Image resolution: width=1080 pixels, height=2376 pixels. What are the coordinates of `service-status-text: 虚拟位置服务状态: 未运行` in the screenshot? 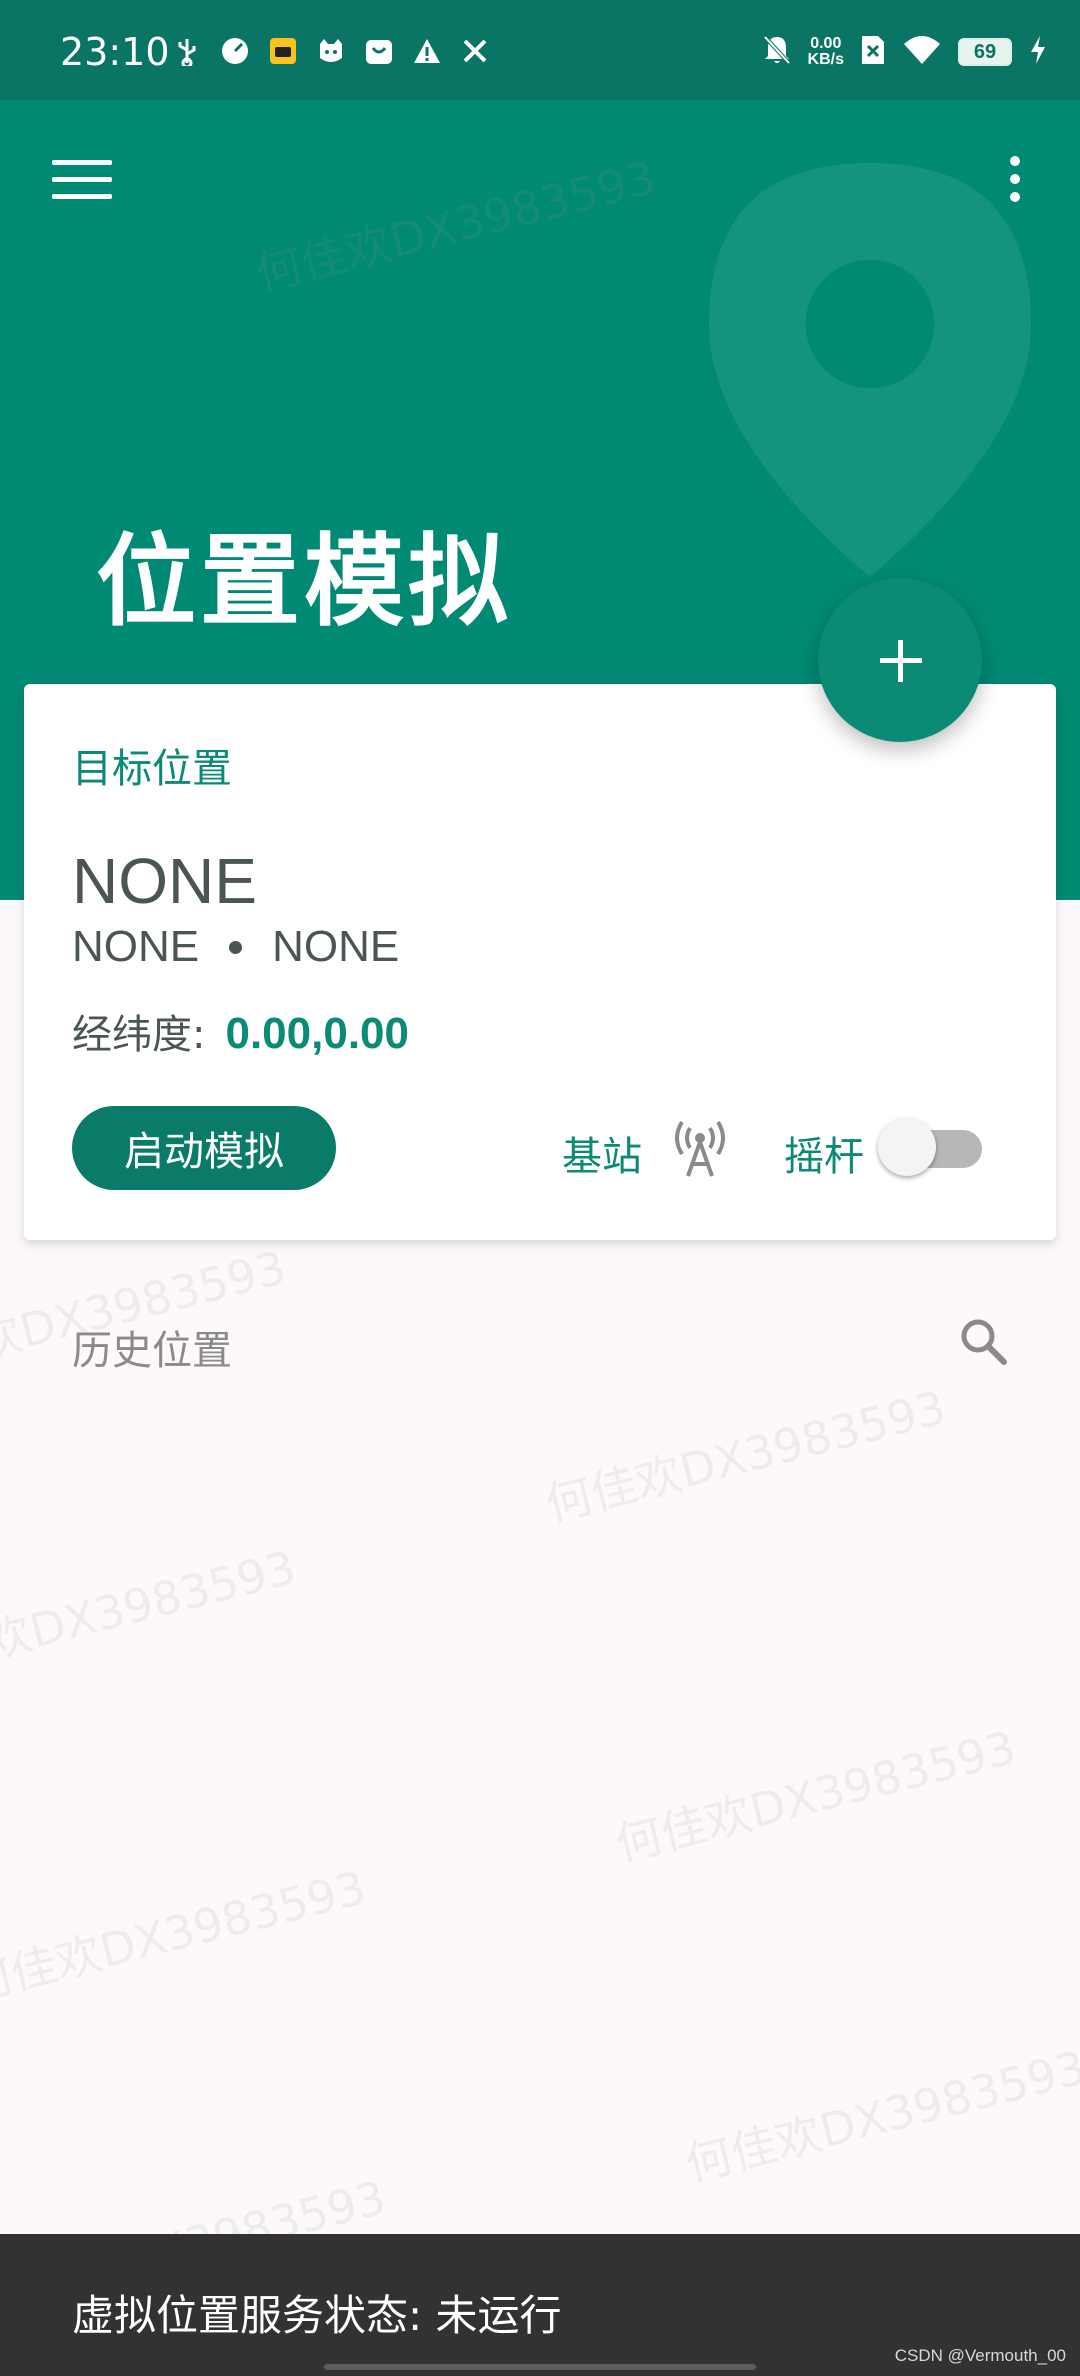 It's located at (317, 2315).